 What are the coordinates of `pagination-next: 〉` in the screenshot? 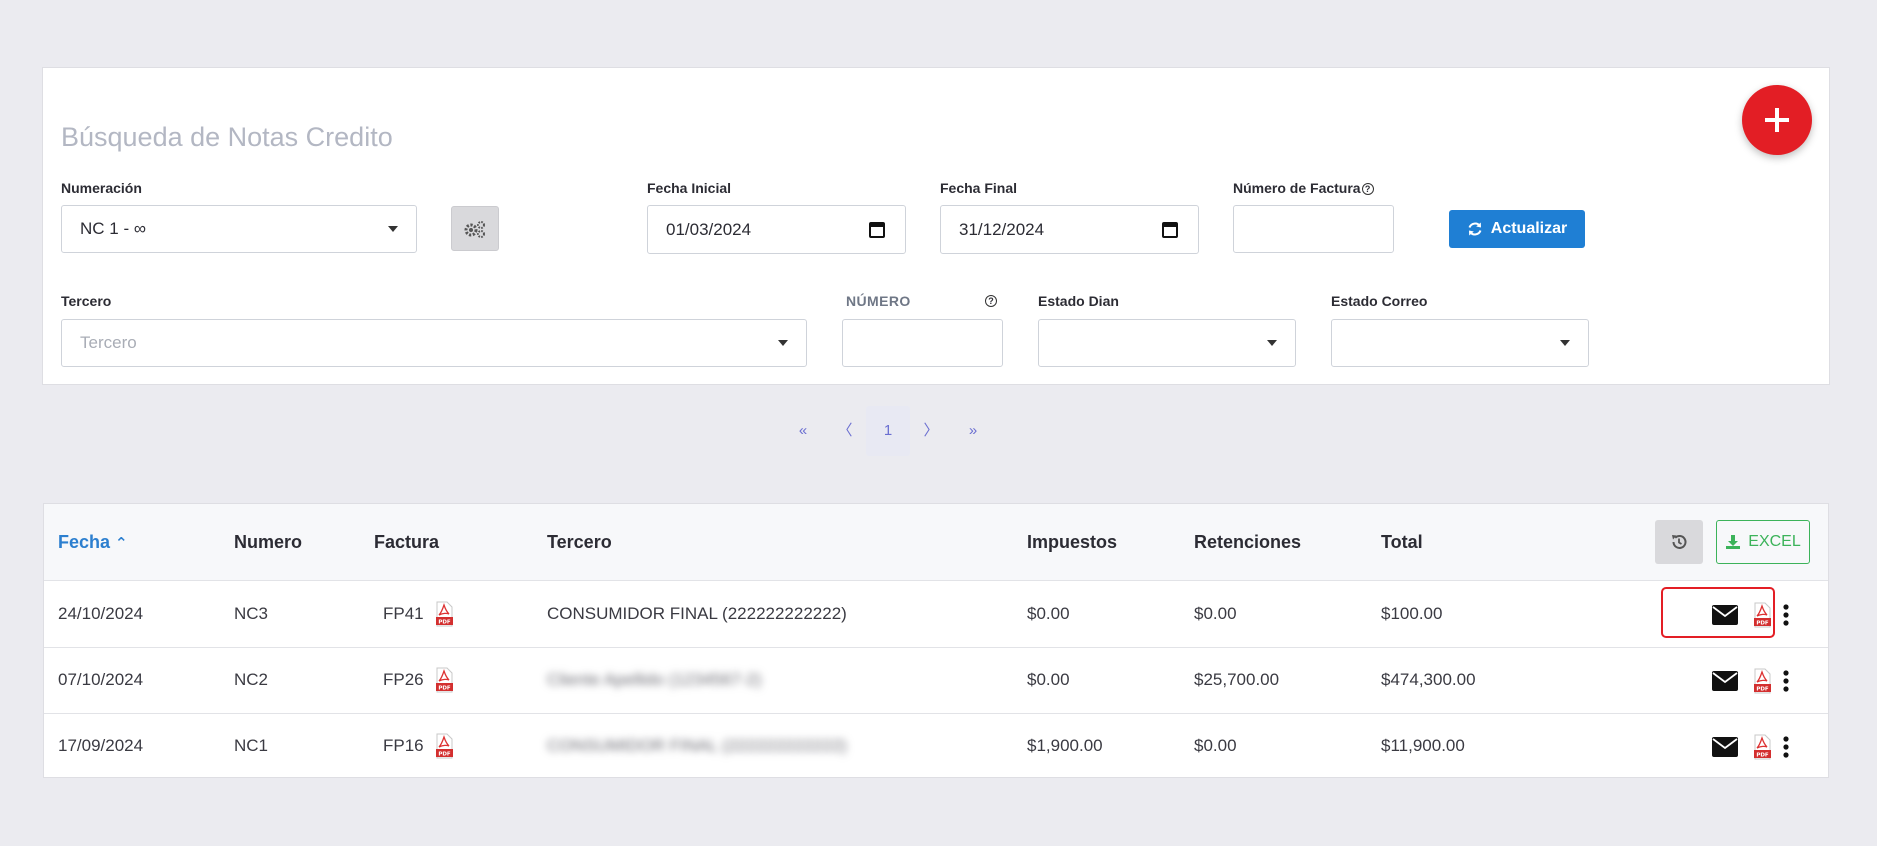 It's located at (931, 431).